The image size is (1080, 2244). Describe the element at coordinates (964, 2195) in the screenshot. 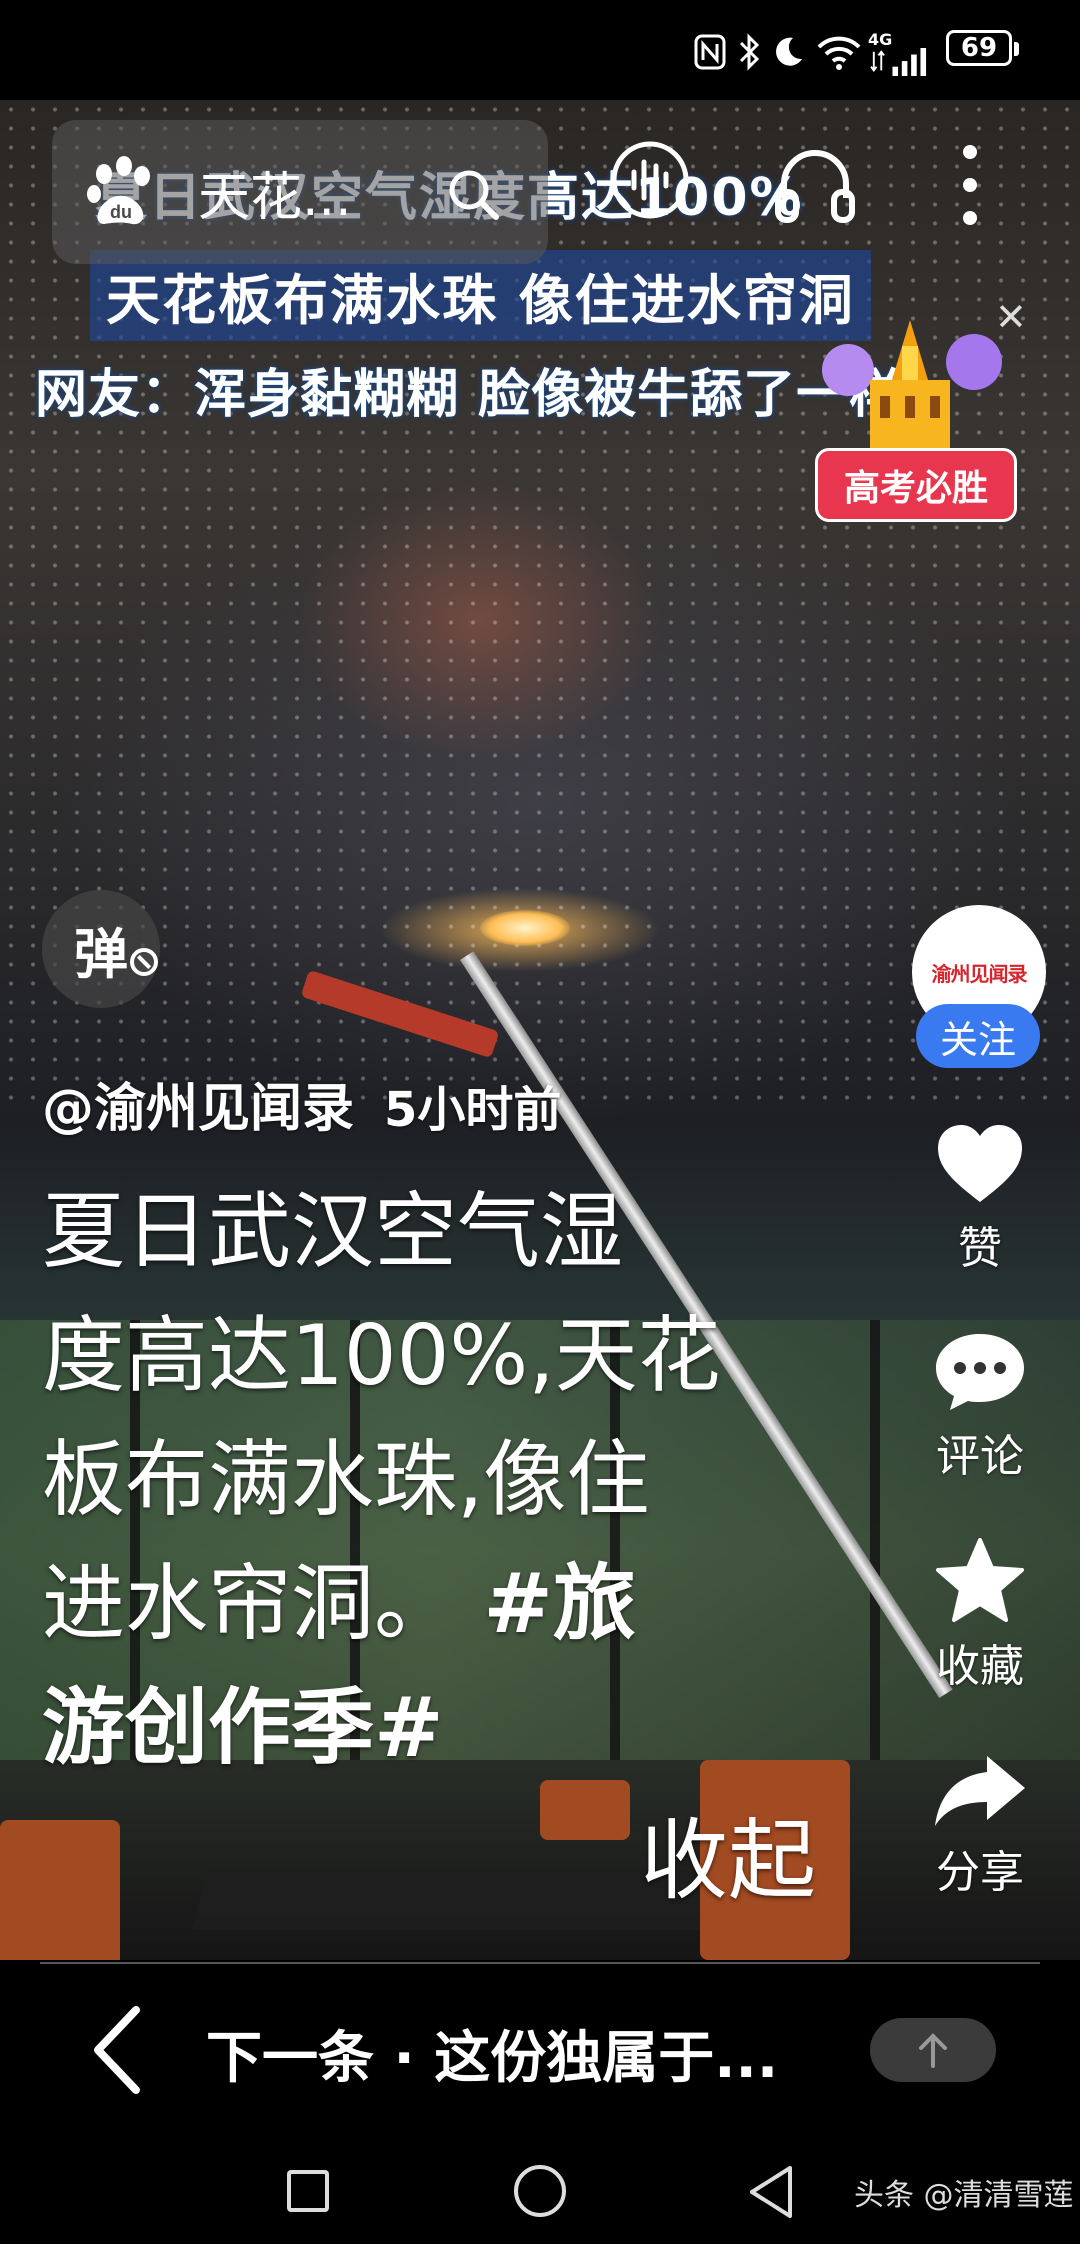

I see `watermark: 头条 @清清雪莲` at that location.